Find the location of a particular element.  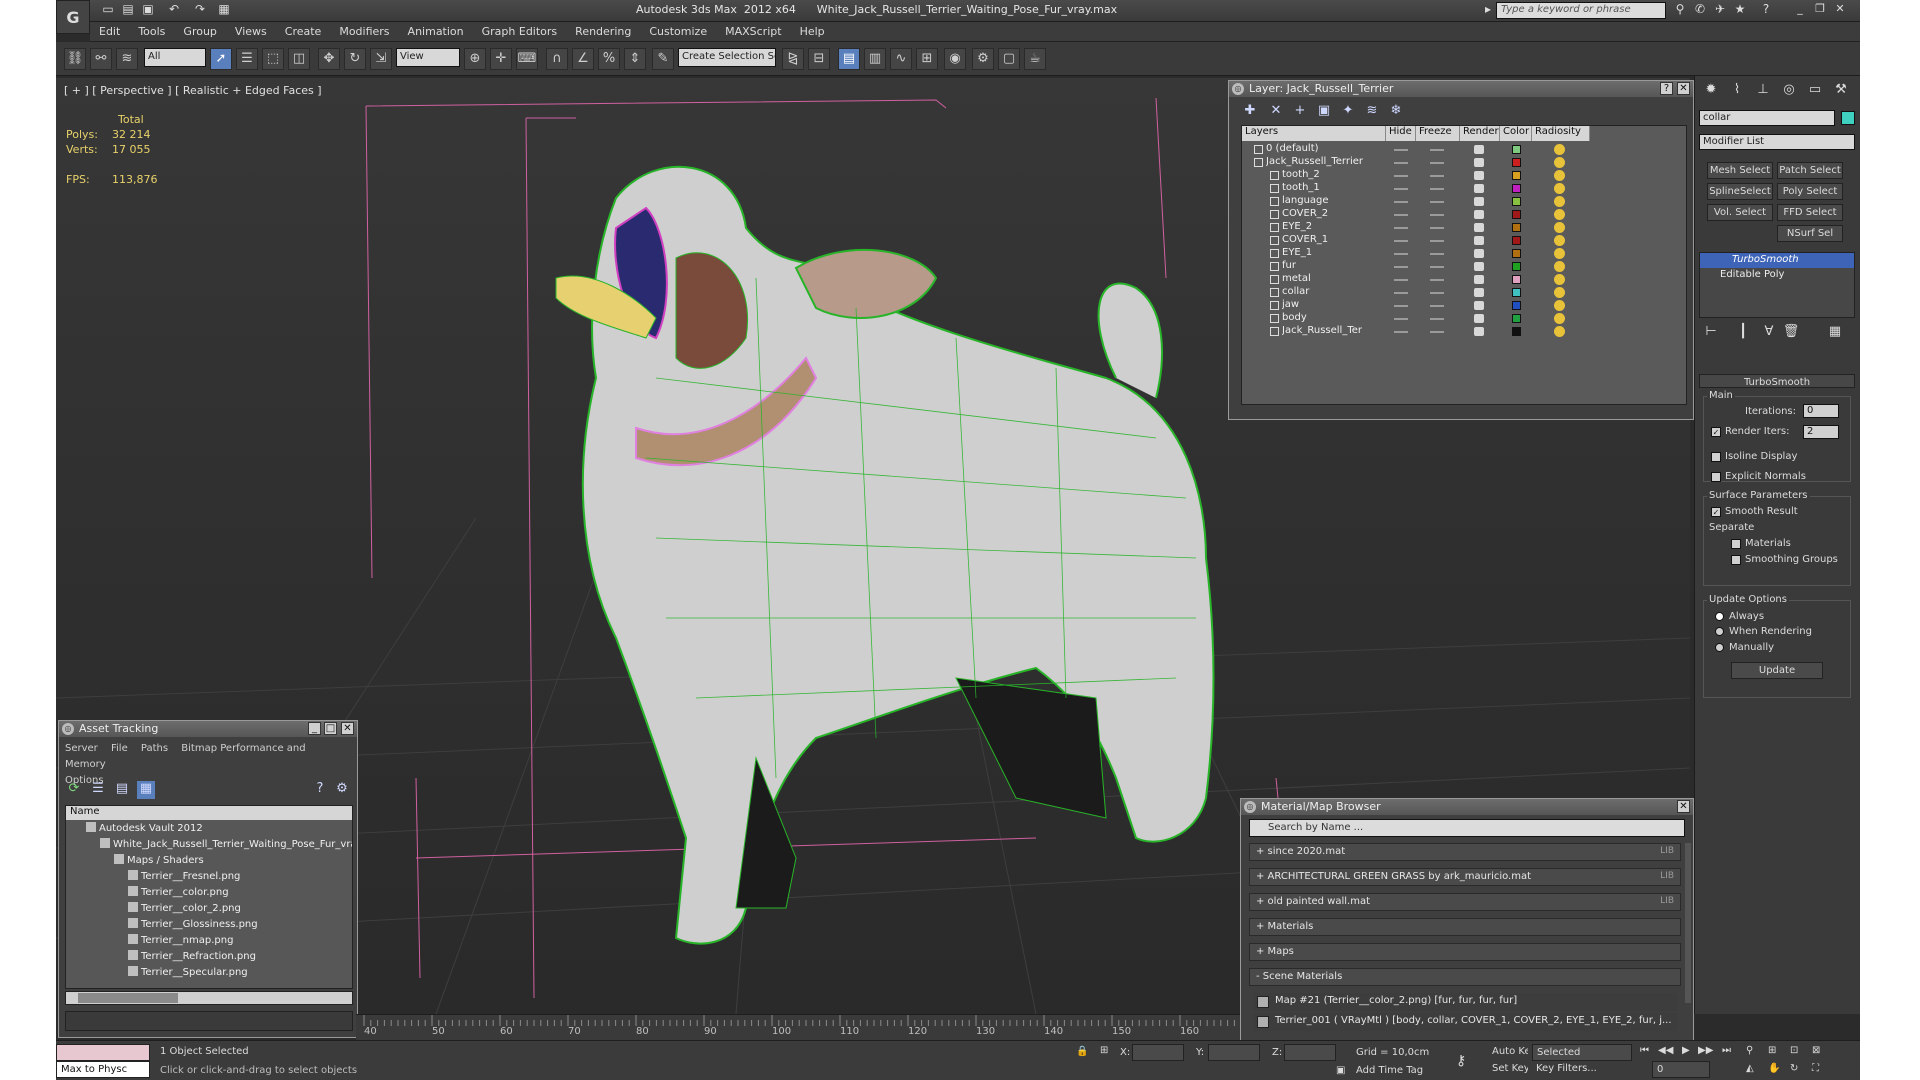

asset-maximize-button: □ is located at coordinates (330, 728).